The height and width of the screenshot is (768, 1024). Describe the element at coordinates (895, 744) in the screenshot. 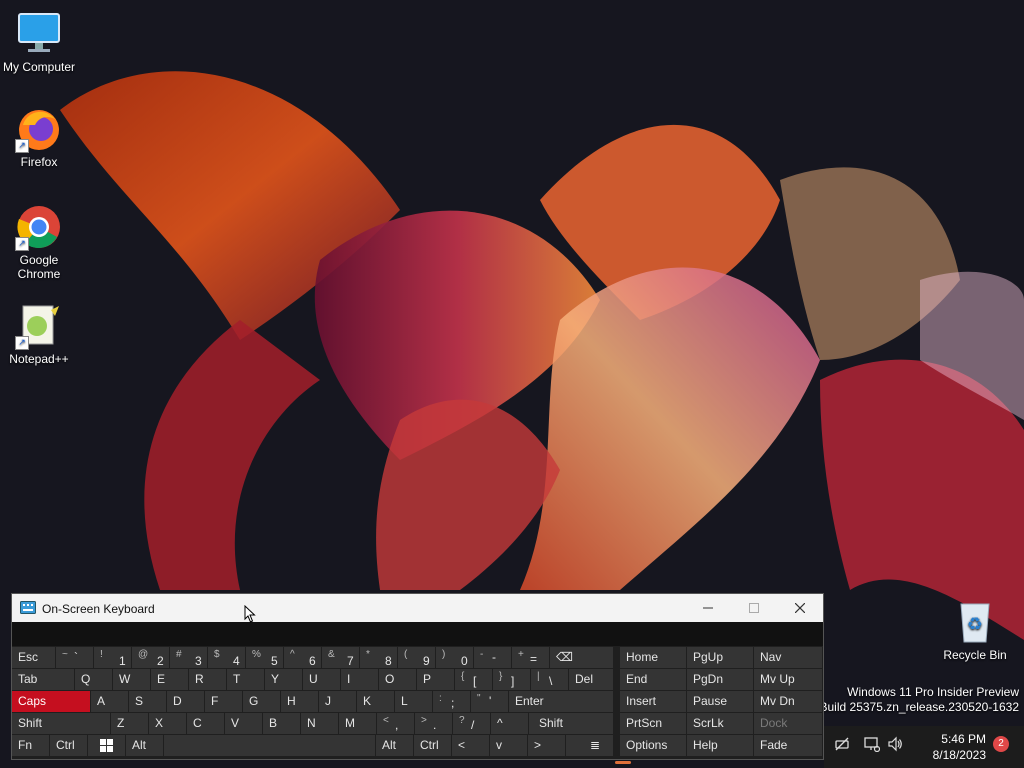

I see `volume-icon` at that location.